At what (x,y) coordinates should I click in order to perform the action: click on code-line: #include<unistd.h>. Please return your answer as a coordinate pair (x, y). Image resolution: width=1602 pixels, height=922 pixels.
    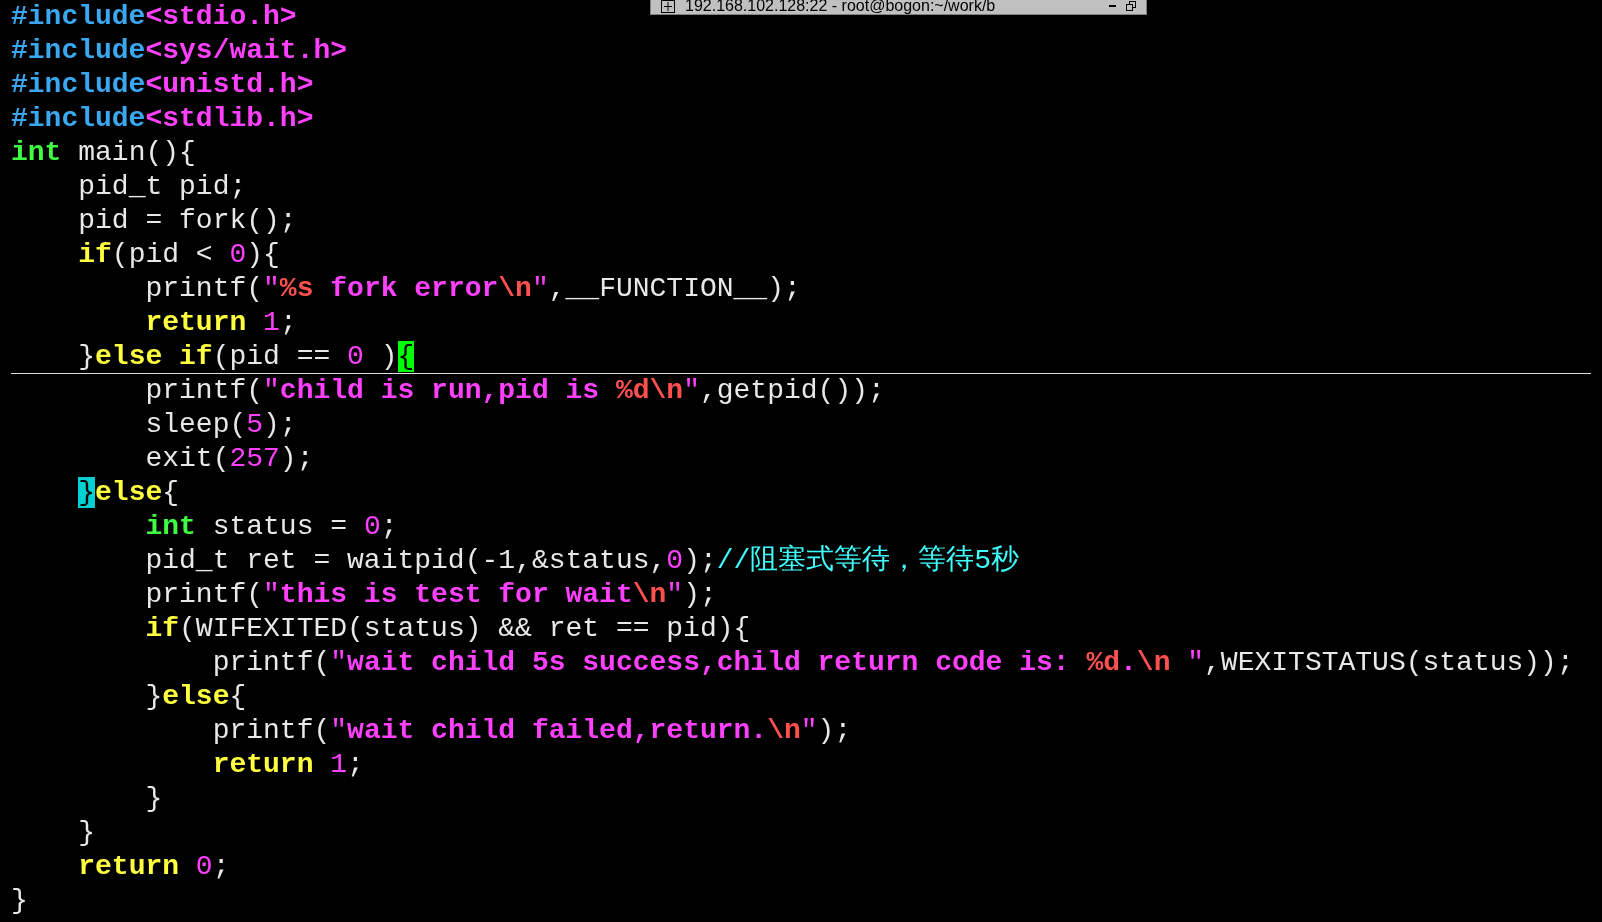
    Looking at the image, I should click on (162, 85).